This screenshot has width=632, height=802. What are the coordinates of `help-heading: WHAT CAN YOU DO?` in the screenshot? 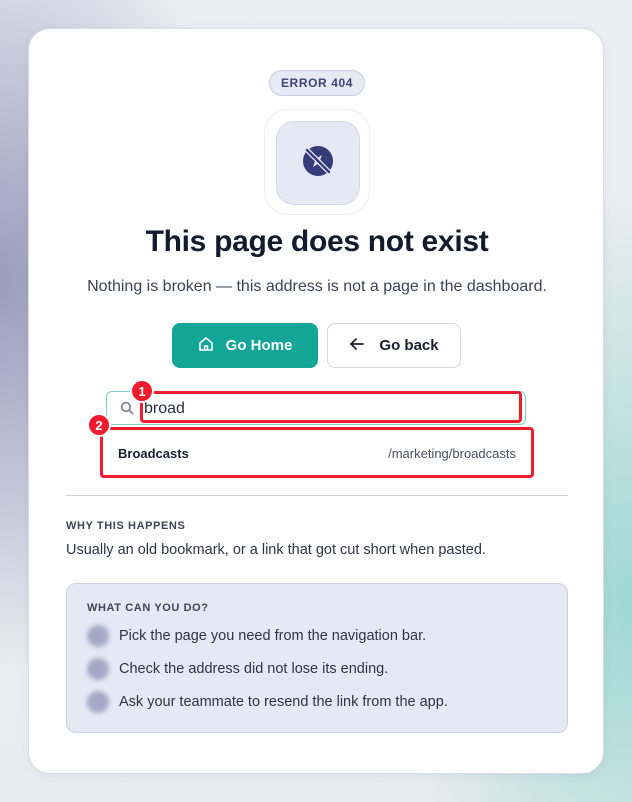 It's located at (148, 608).